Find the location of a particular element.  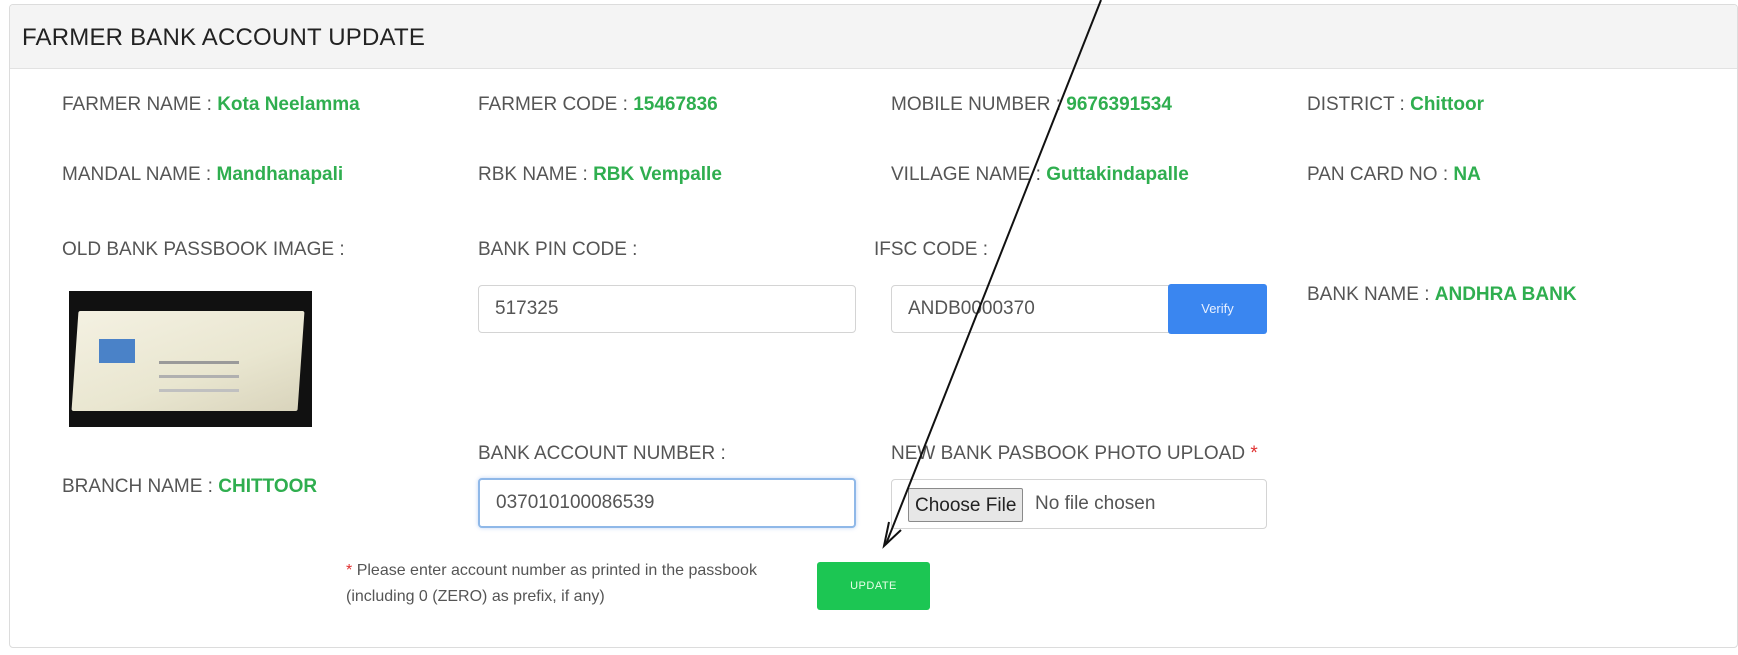

bank-pin-input: 517325 is located at coordinates (667, 309).